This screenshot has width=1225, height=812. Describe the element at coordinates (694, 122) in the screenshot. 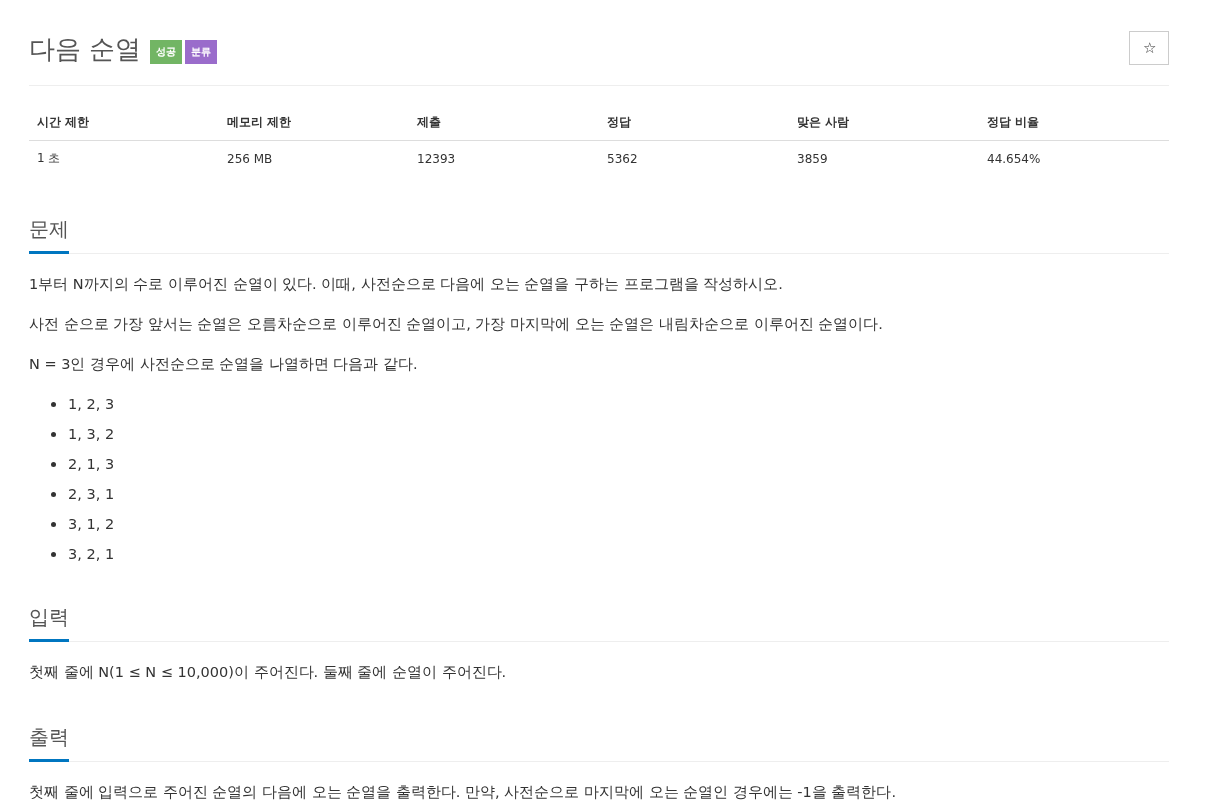

I see `column-header: 정답` at that location.